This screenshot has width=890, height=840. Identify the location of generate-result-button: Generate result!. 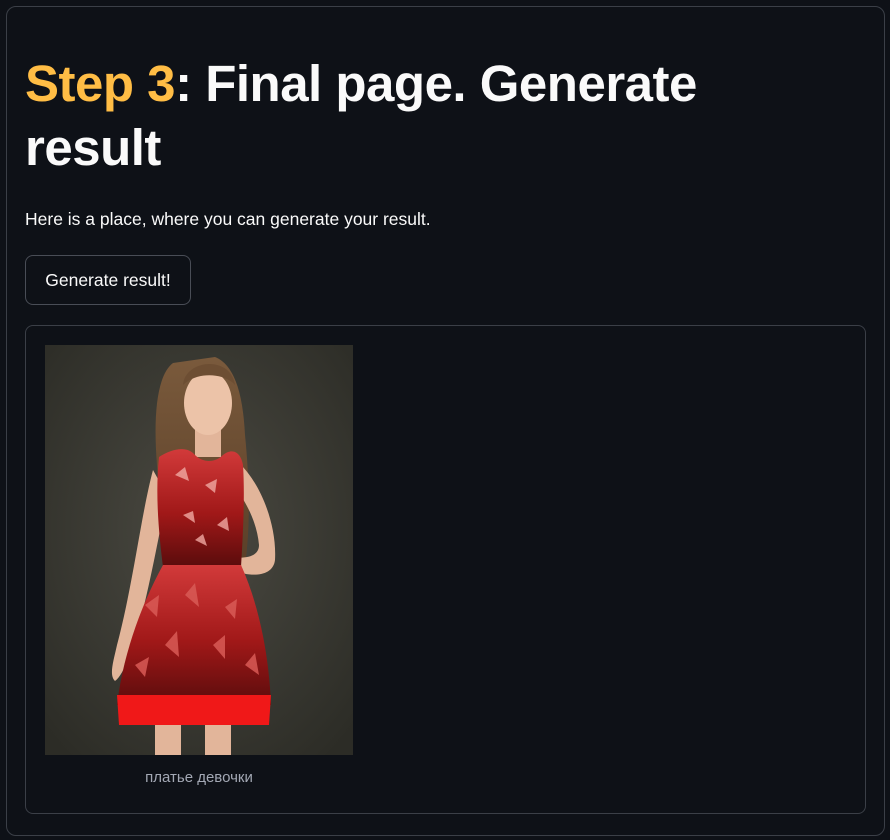
(108, 280).